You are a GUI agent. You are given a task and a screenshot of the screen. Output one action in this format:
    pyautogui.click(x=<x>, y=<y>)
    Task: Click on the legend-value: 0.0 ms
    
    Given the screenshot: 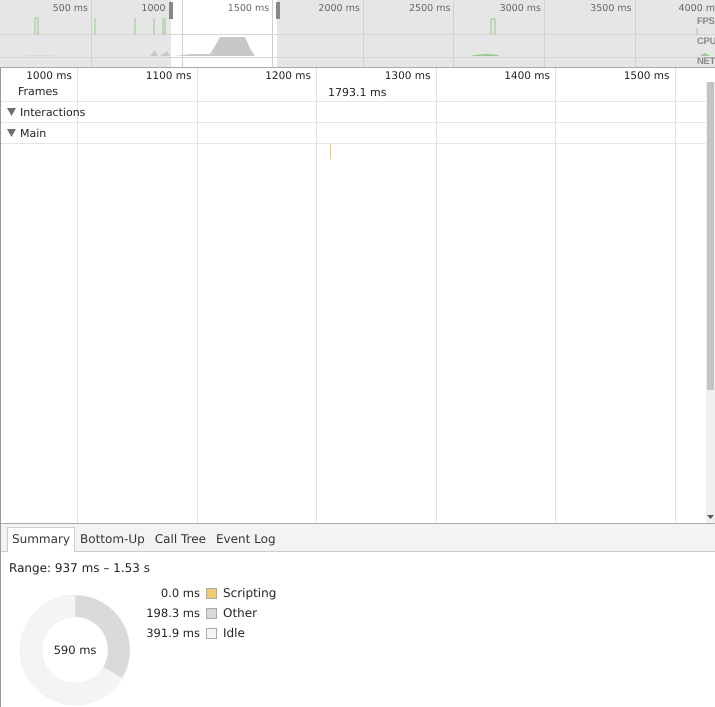 What is the action you would take?
    pyautogui.click(x=180, y=593)
    